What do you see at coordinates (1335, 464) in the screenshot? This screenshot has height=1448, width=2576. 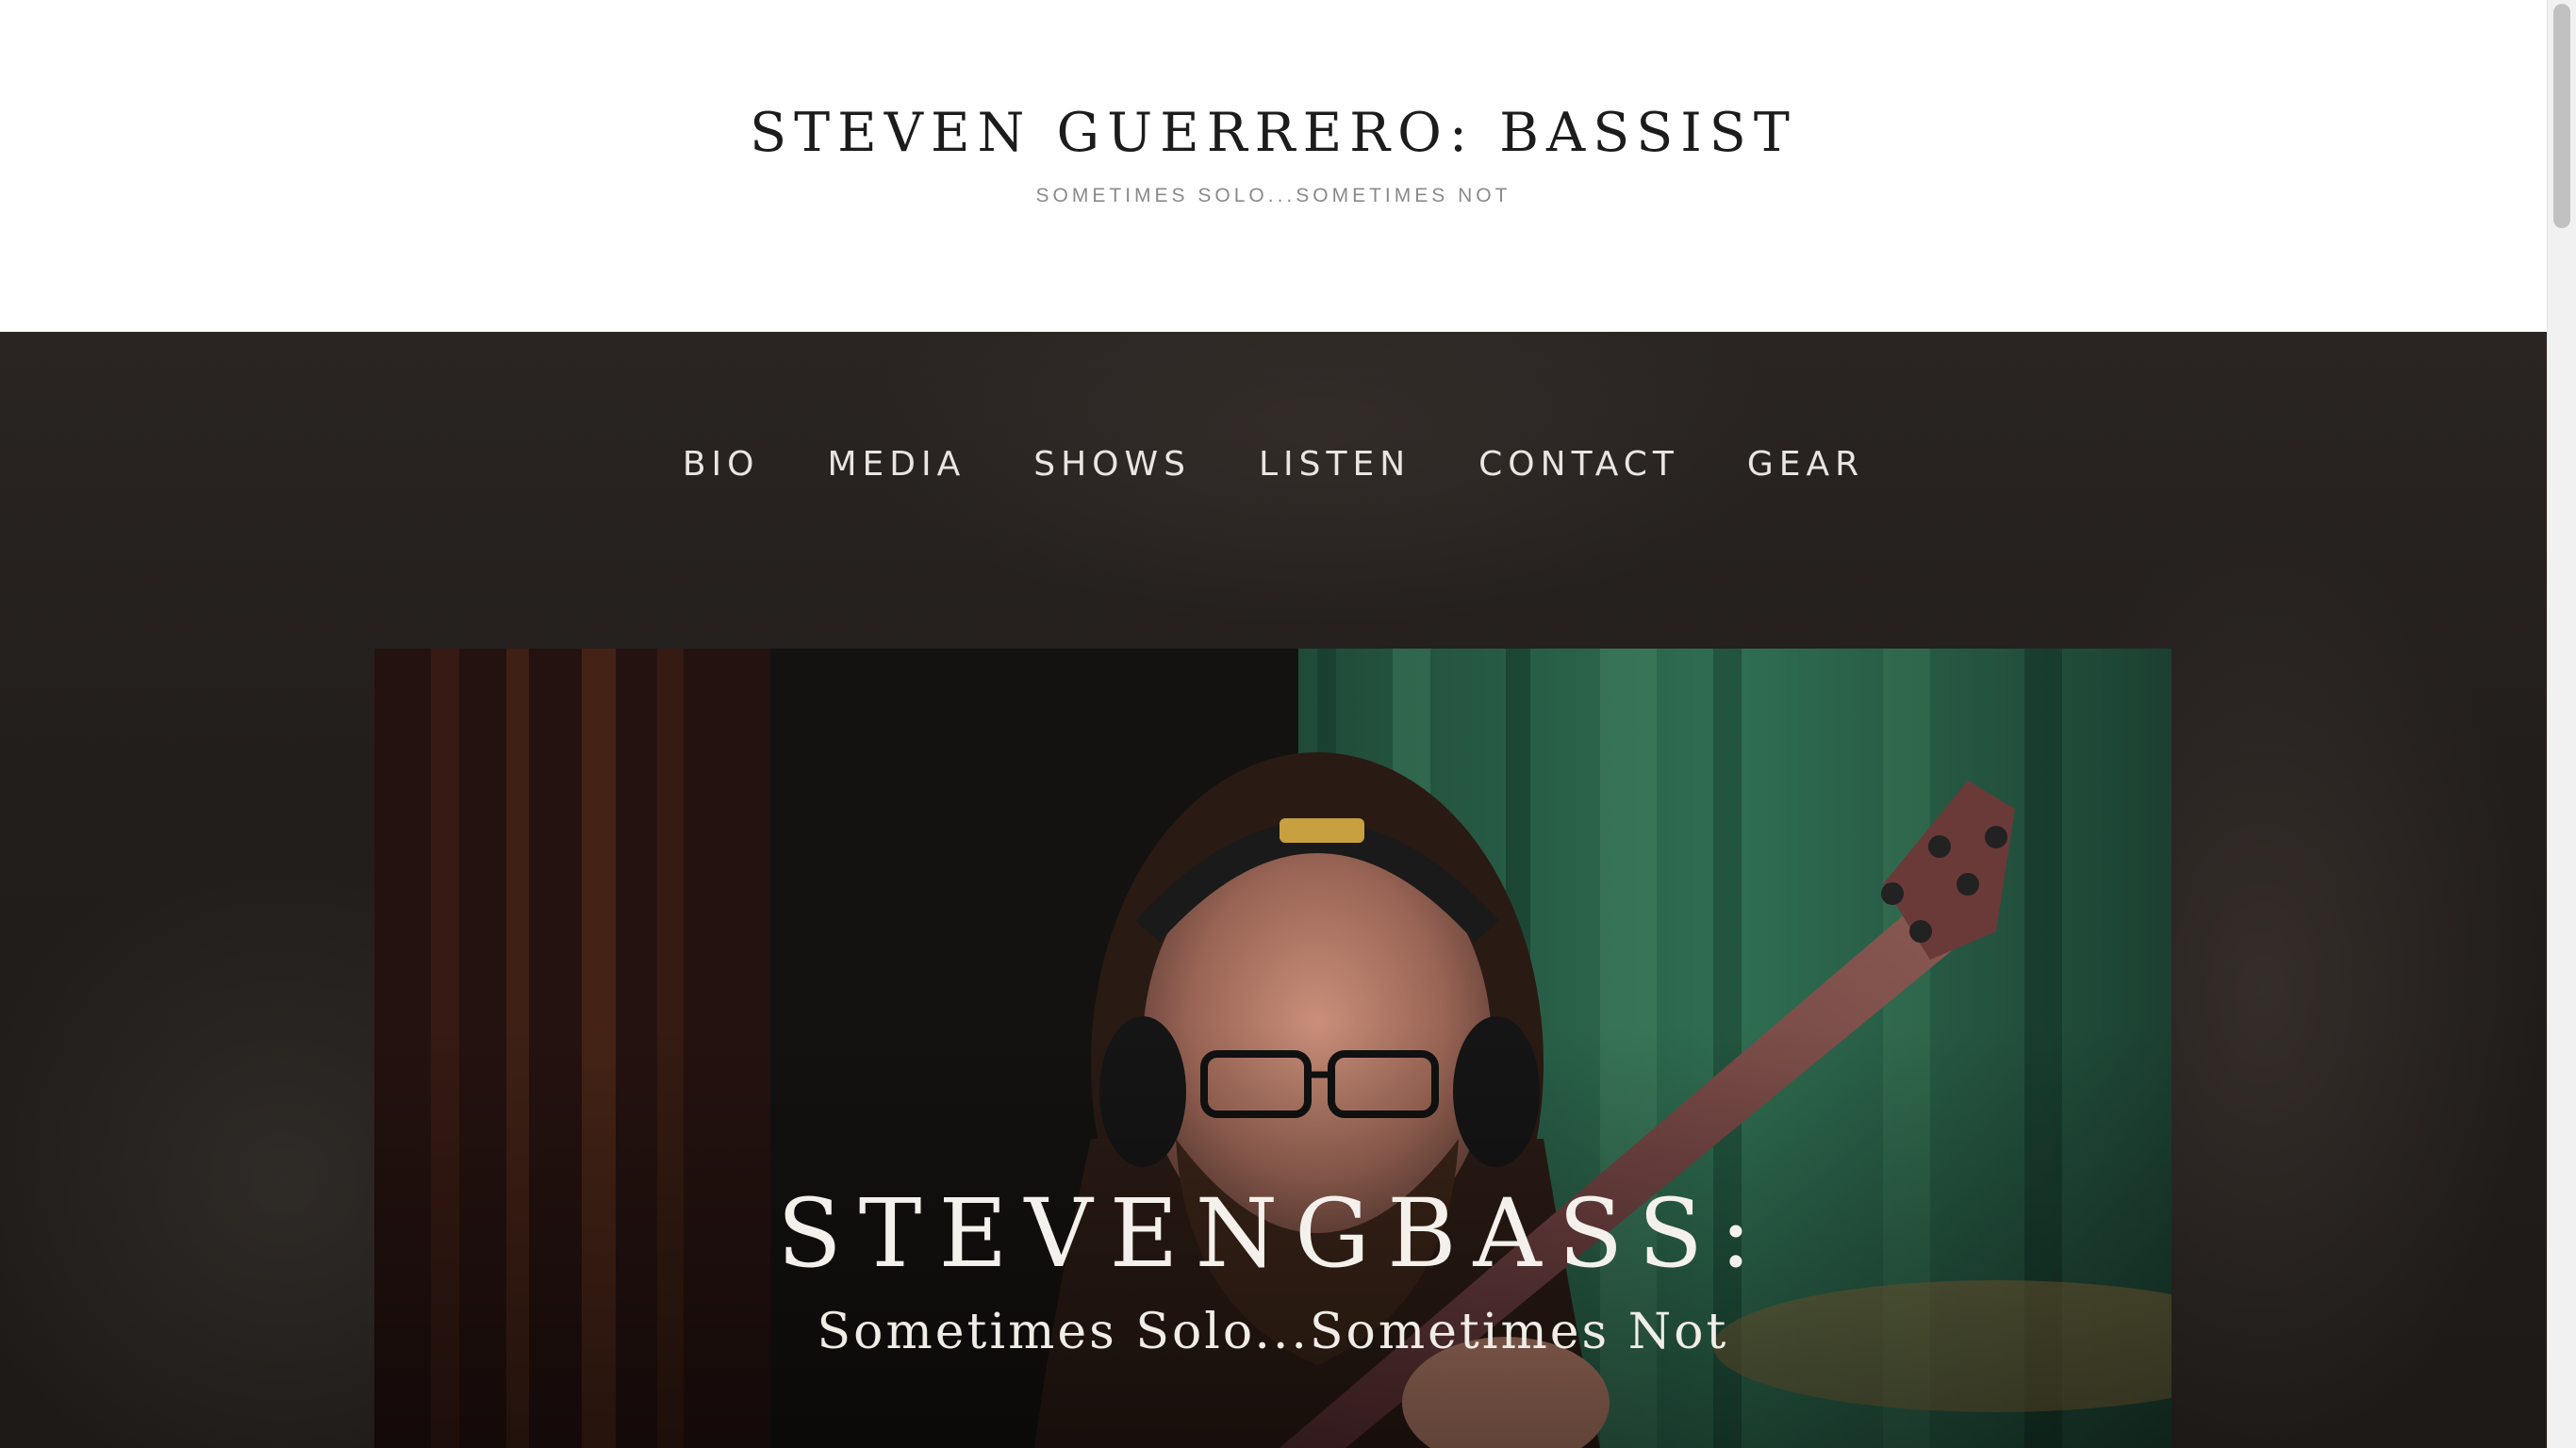 I see `nav-item-listen: LISTEN` at bounding box center [1335, 464].